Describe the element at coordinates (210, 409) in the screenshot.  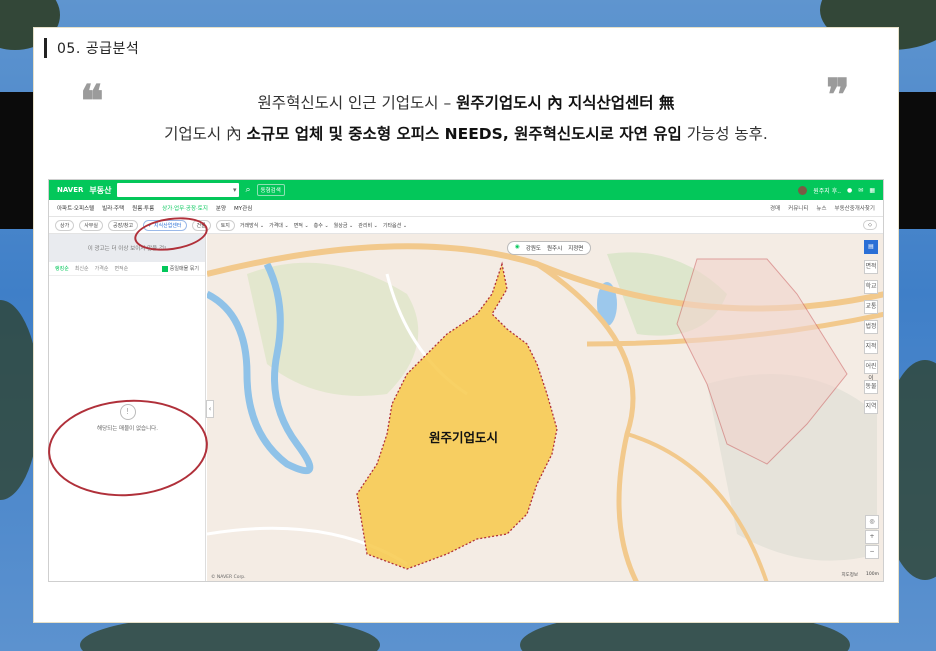
I see `collapse-sidebar-icon: ‹` at that location.